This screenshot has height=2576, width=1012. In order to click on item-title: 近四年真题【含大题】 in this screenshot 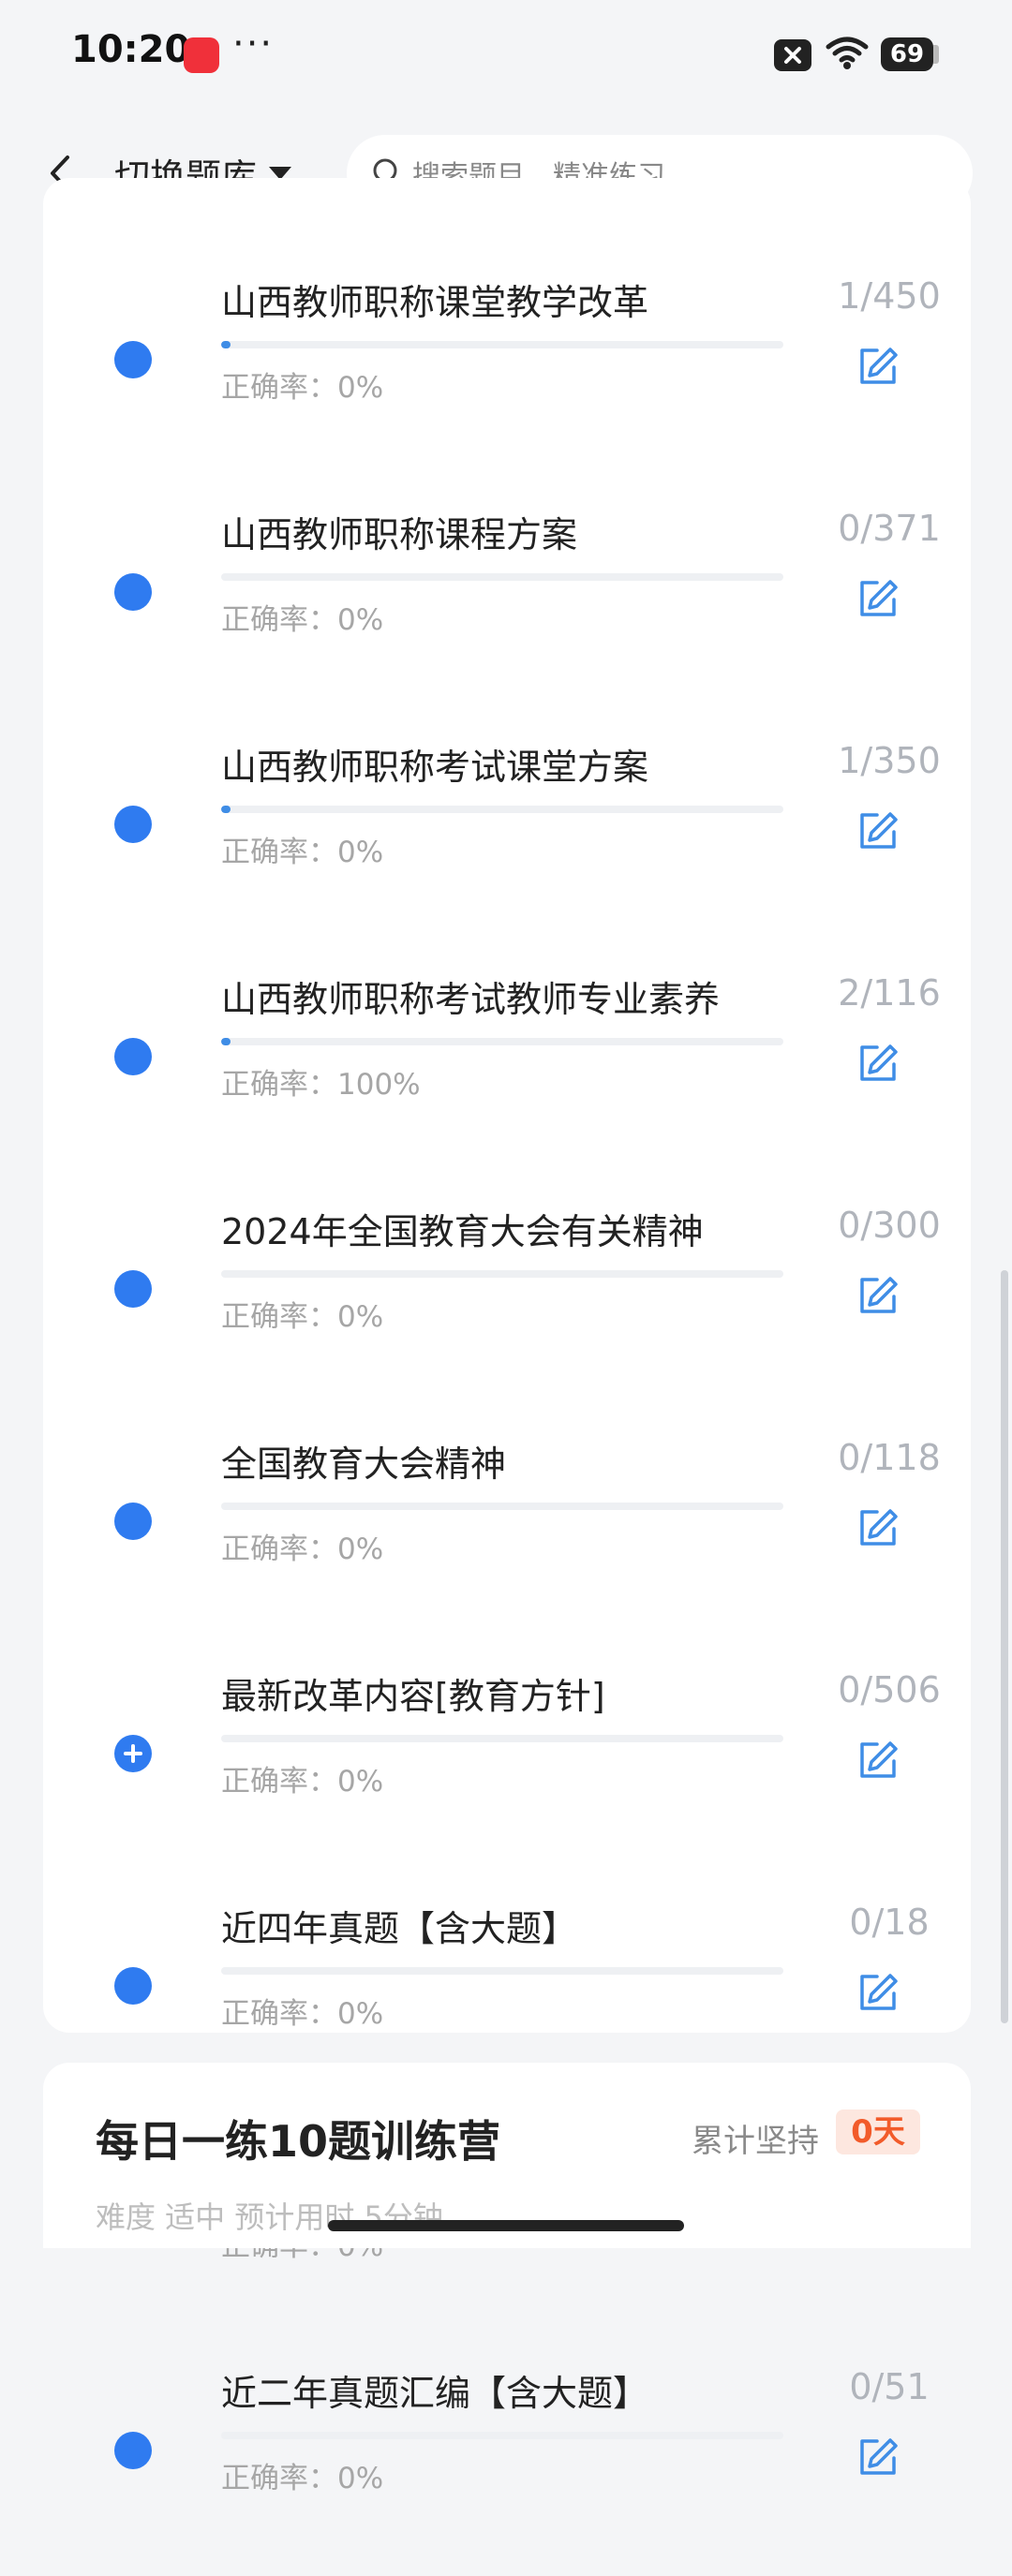, I will do `click(399, 1929)`.